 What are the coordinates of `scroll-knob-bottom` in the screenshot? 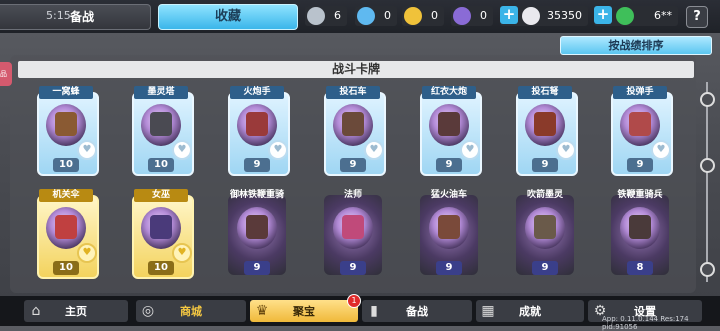 It's located at (707, 269).